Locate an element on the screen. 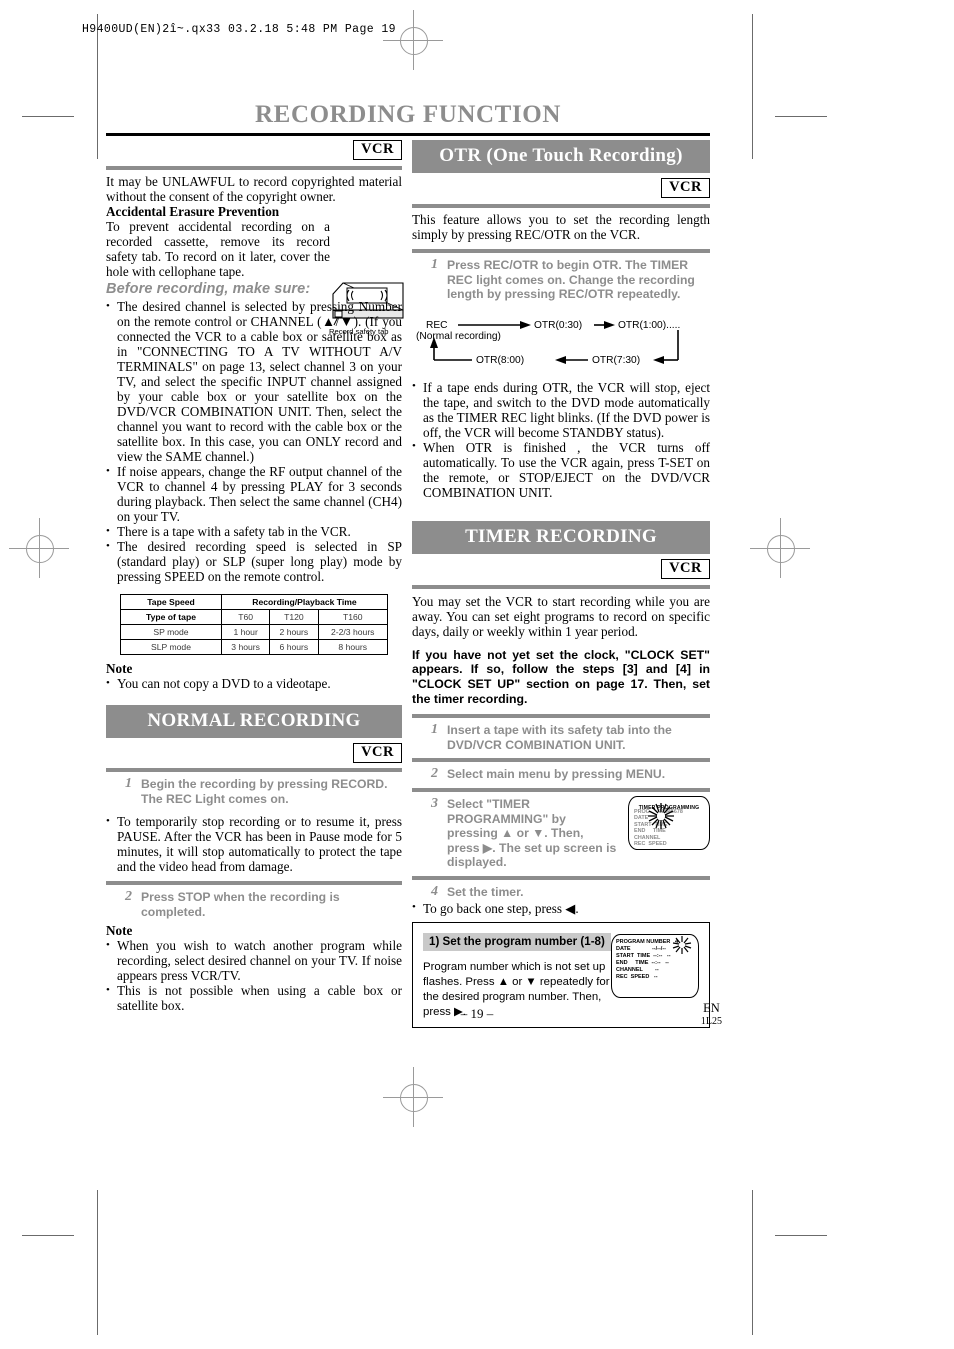 The image size is (954, 1349). table-cell: SLP mode is located at coordinates (171, 647).